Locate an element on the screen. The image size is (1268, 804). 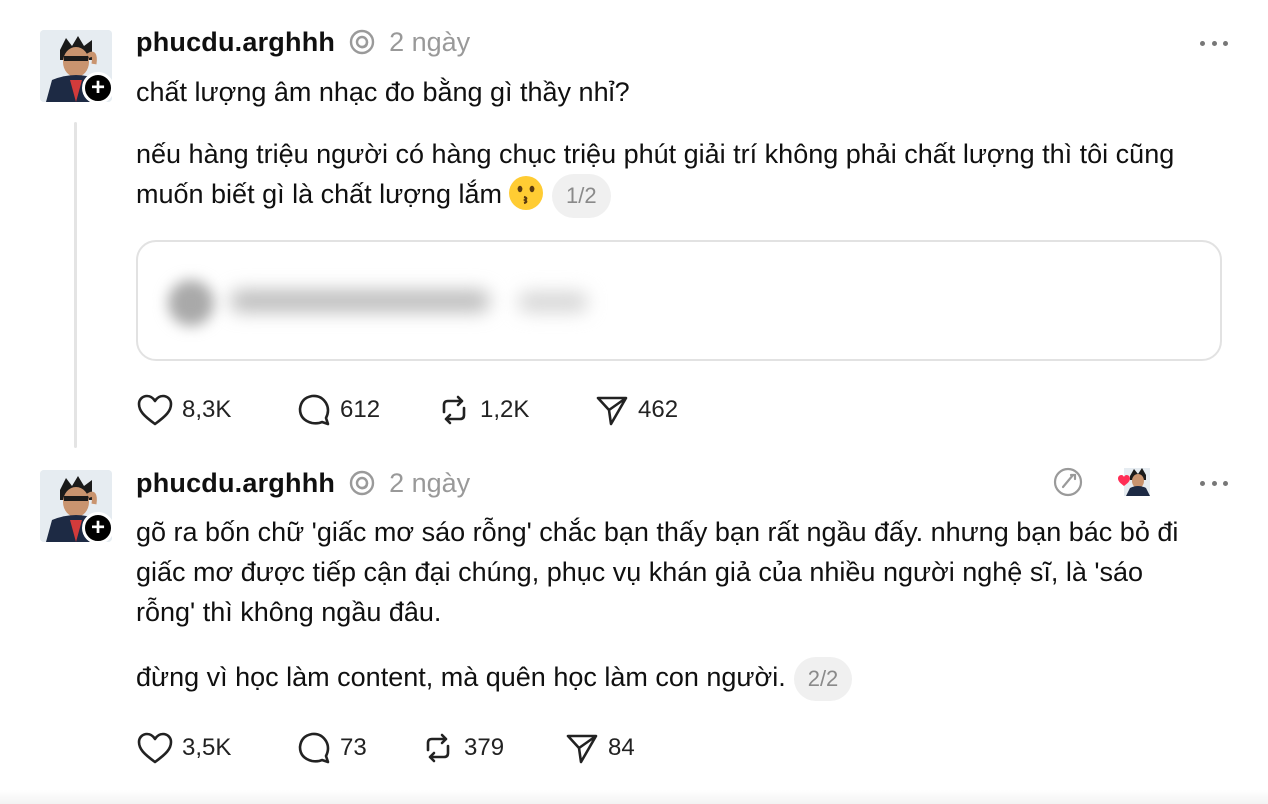
post-header: phucdu.arghhh 2 ngày is located at coordinates (303, 483).